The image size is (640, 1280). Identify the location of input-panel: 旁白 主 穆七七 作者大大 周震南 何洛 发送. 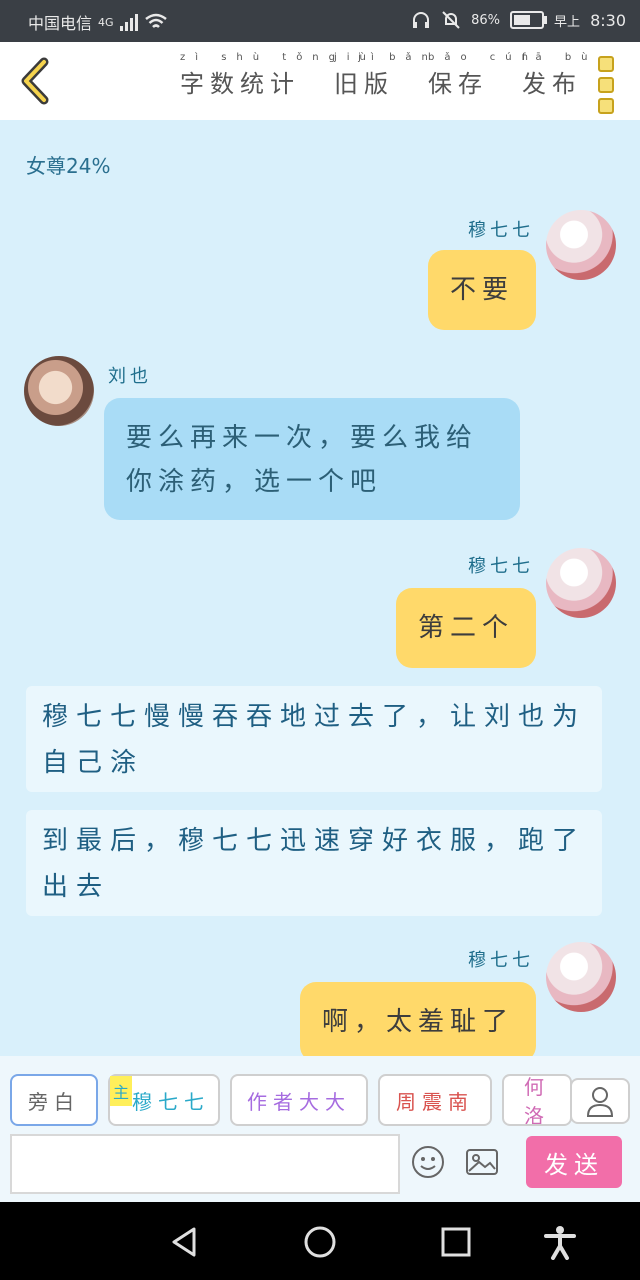
(320, 1129).